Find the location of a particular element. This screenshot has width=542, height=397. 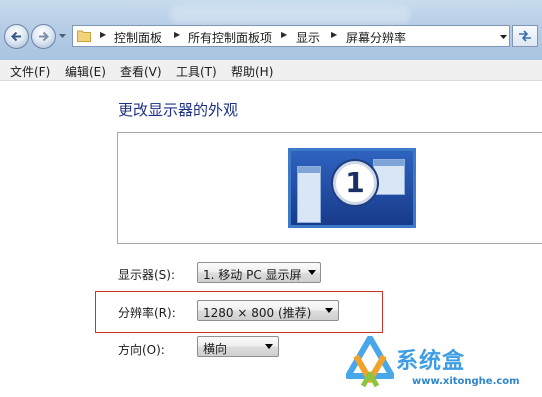

back-button is located at coordinates (16, 36).